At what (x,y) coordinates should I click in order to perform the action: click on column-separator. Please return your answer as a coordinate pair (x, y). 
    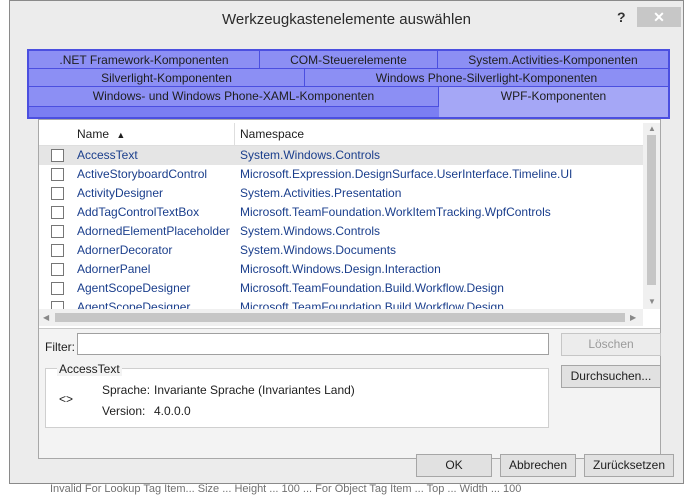
    Looking at the image, I should click on (234, 134).